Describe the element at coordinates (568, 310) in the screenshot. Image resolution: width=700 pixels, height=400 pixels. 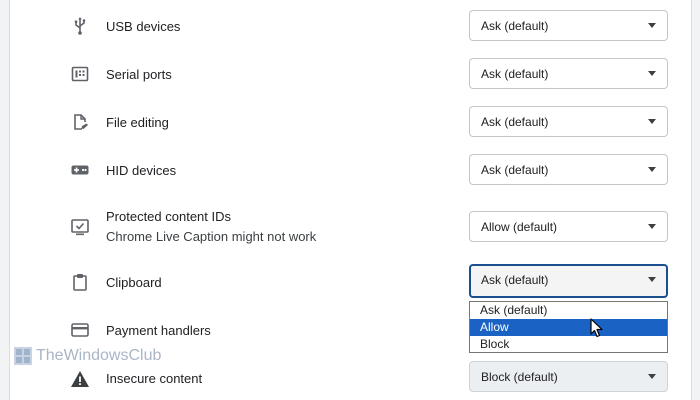
I see `dropdown-option-ask: Ask (default)` at that location.